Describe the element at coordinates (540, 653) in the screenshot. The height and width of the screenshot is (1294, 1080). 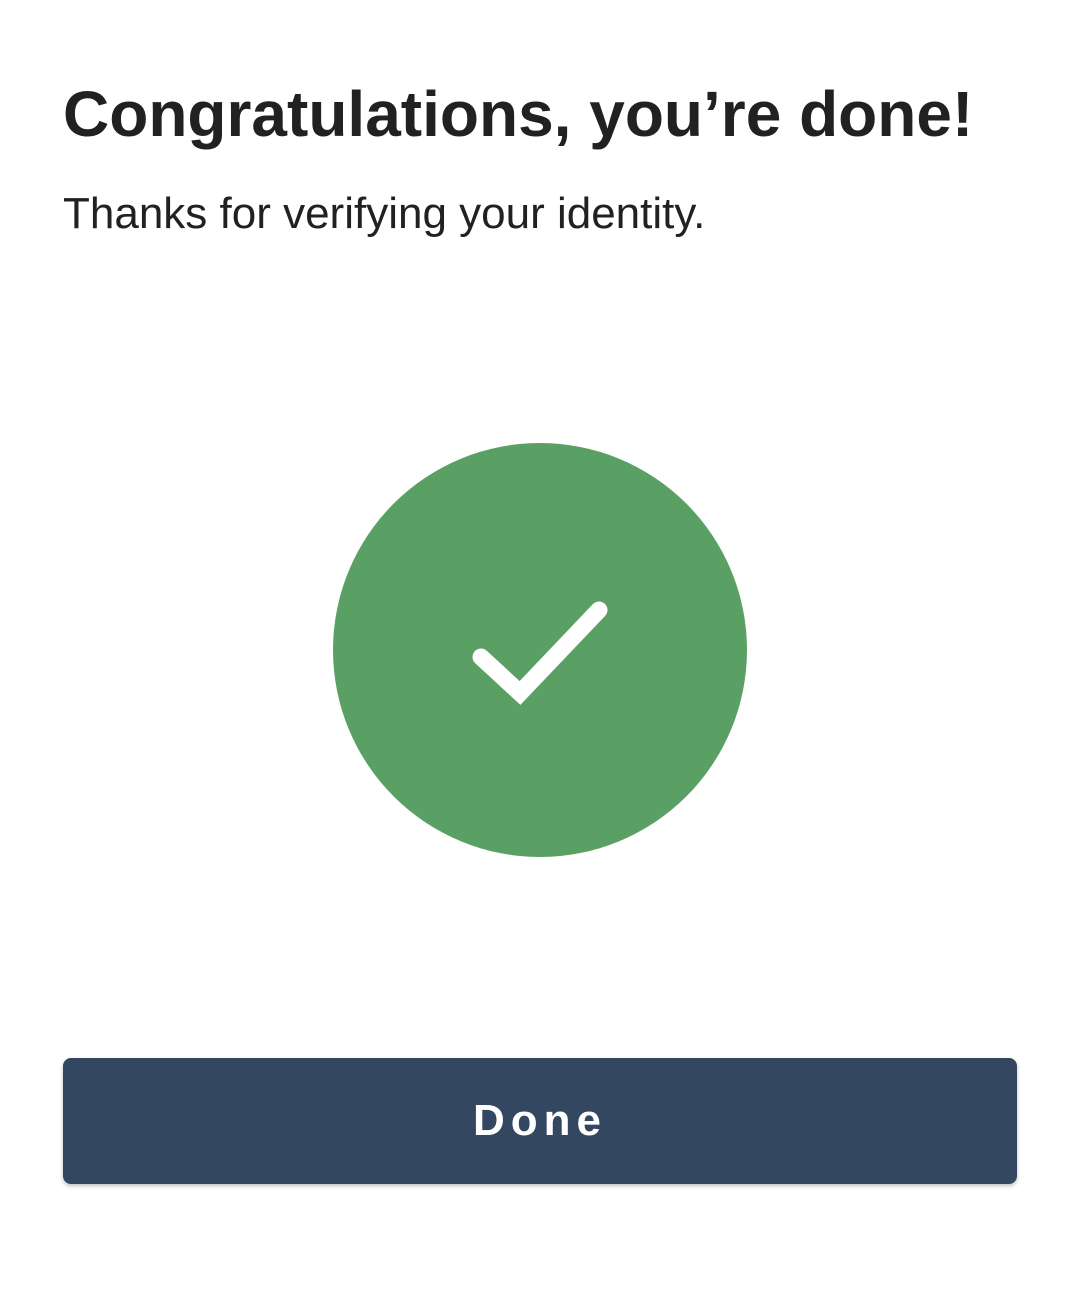
I see `checkmark-icon` at that location.